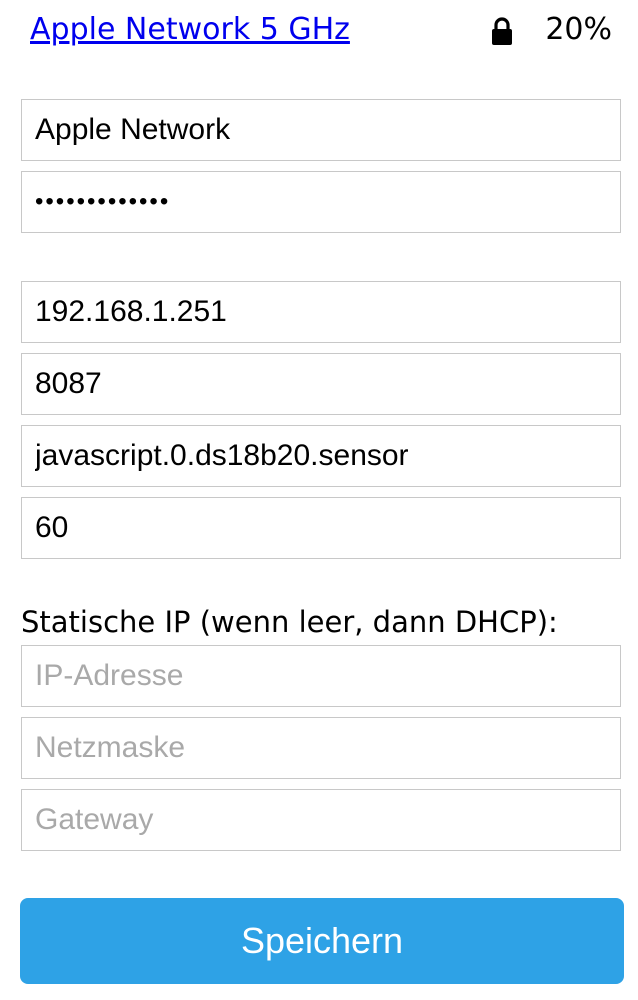 This screenshot has height=1000, width=638. I want to click on save-button: Speichern, so click(322, 941).